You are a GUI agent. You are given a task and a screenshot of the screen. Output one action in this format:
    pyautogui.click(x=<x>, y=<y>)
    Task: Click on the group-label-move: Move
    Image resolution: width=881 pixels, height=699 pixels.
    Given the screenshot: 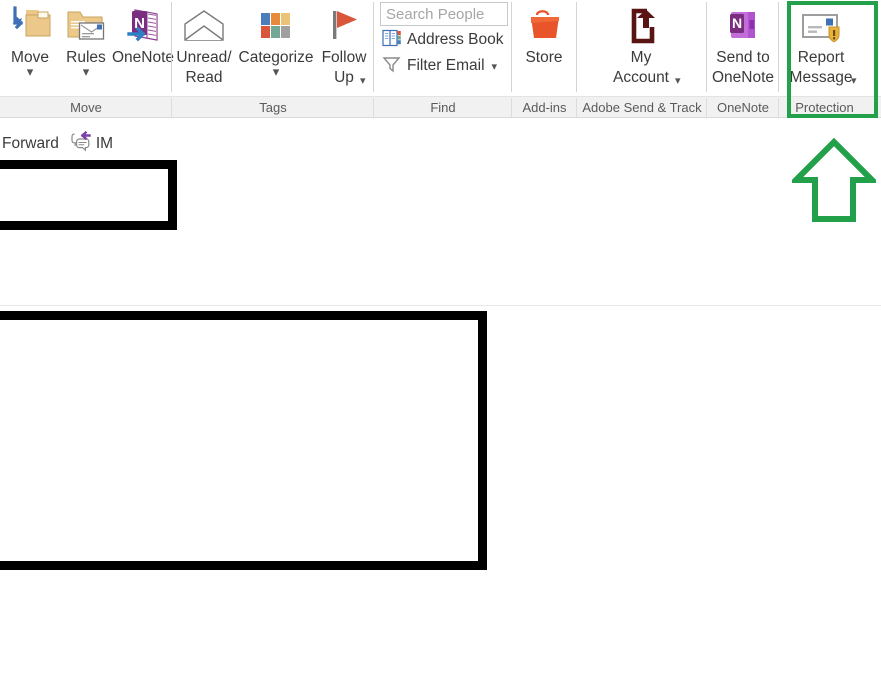 What is the action you would take?
    pyautogui.click(x=86, y=107)
    